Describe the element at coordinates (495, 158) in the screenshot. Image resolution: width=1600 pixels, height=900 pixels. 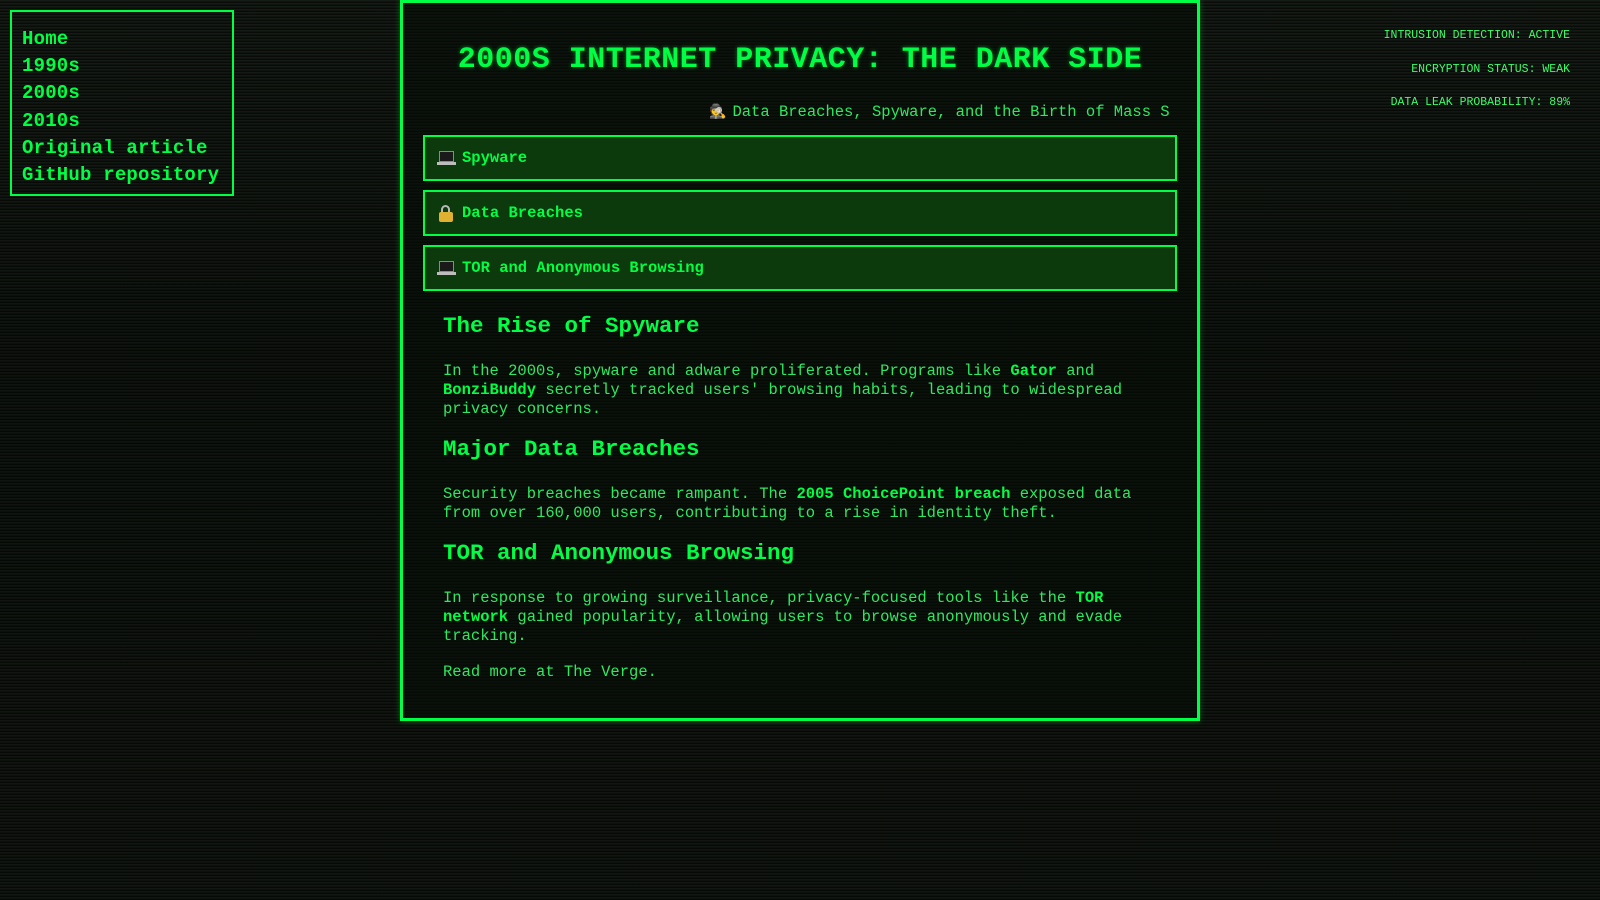
I see `tab-label: Spyware` at that location.